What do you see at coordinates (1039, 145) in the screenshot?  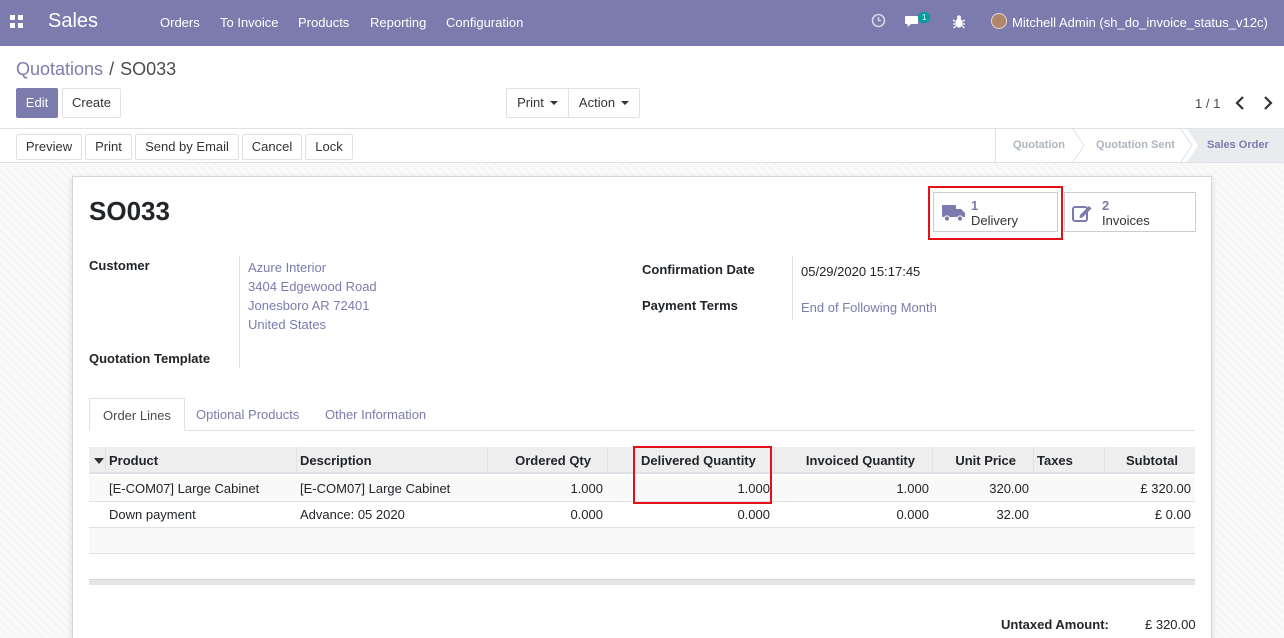 I see `stage-quotation: Quotation` at bounding box center [1039, 145].